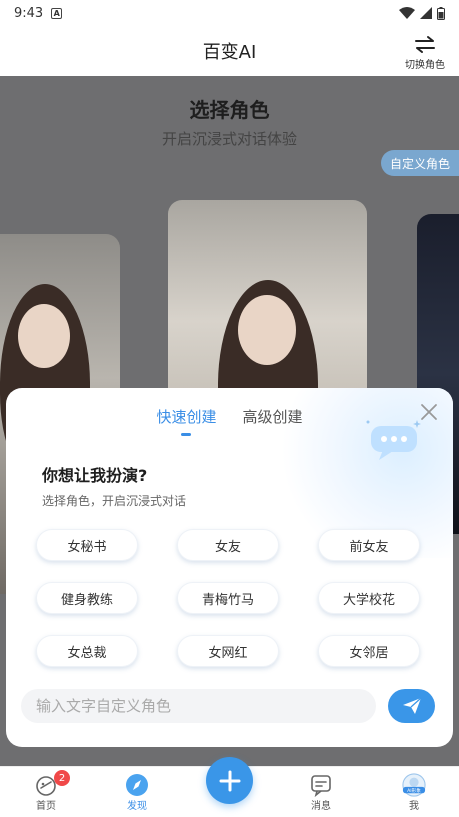 This screenshot has width=459, height=817. Describe the element at coordinates (114, 501) in the screenshot. I see `prompt-subtitle: 选择角色，开启沉浸式对话` at that location.